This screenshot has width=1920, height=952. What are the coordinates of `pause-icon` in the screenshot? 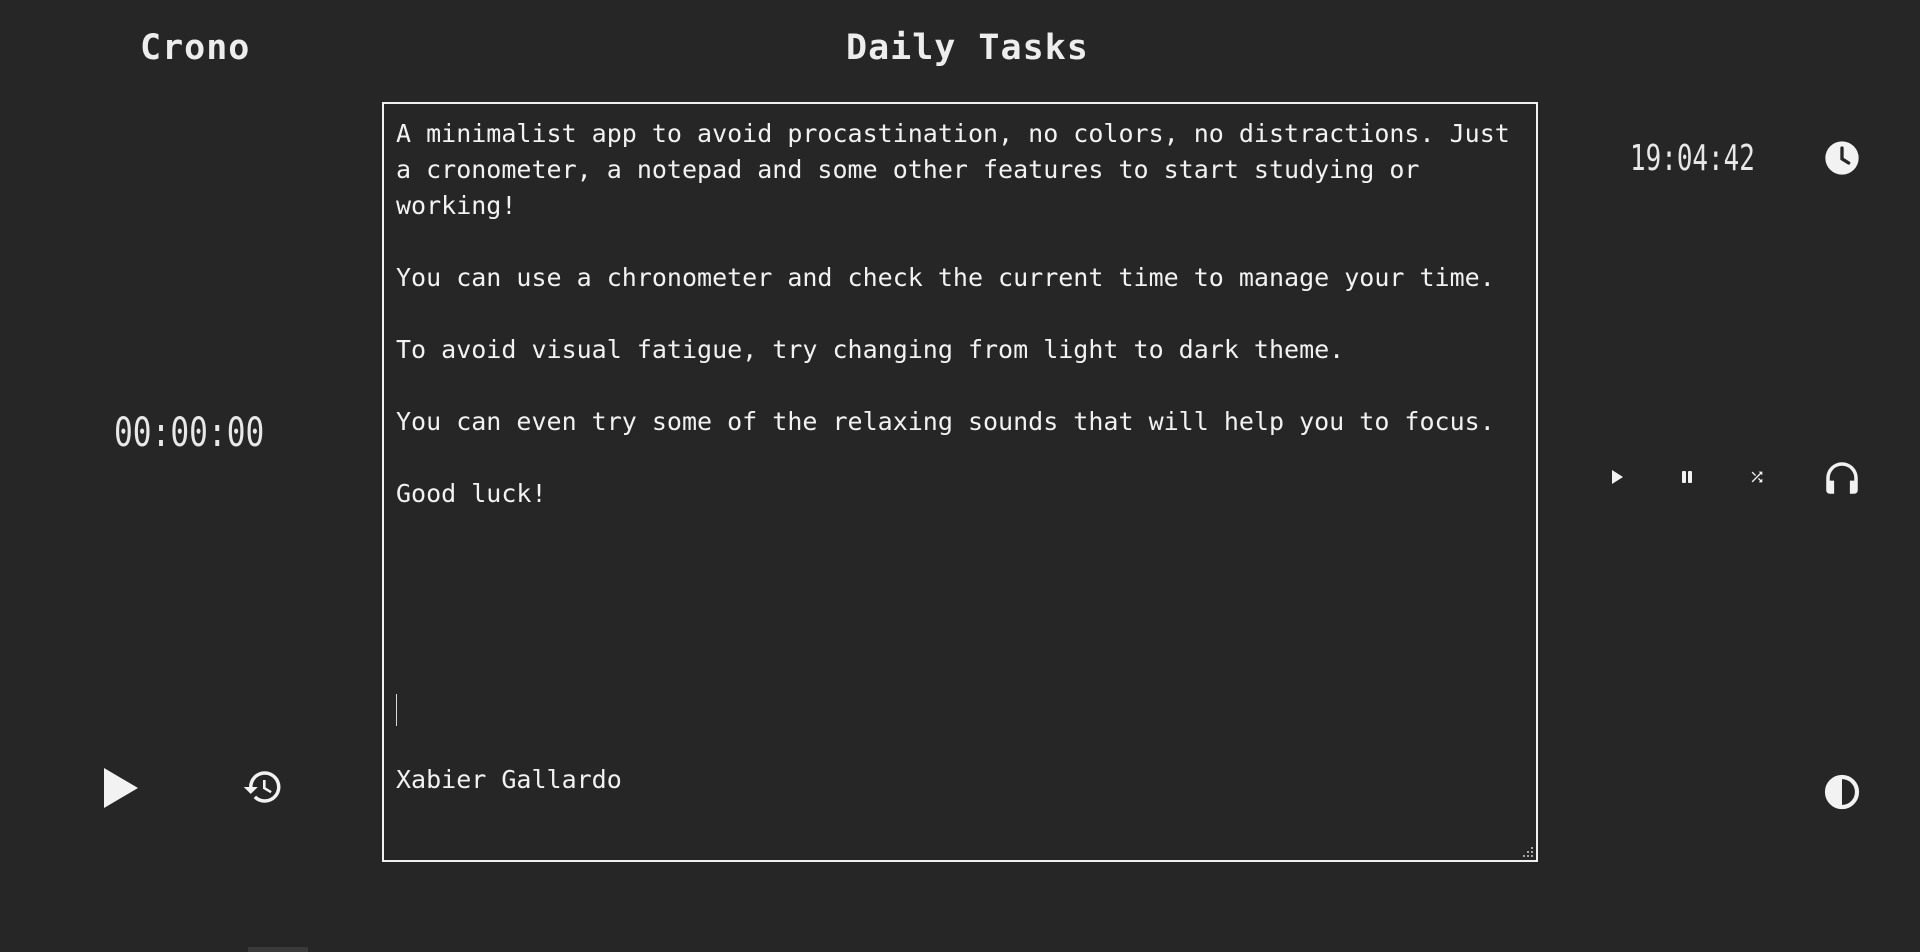 It's located at (1687, 477).